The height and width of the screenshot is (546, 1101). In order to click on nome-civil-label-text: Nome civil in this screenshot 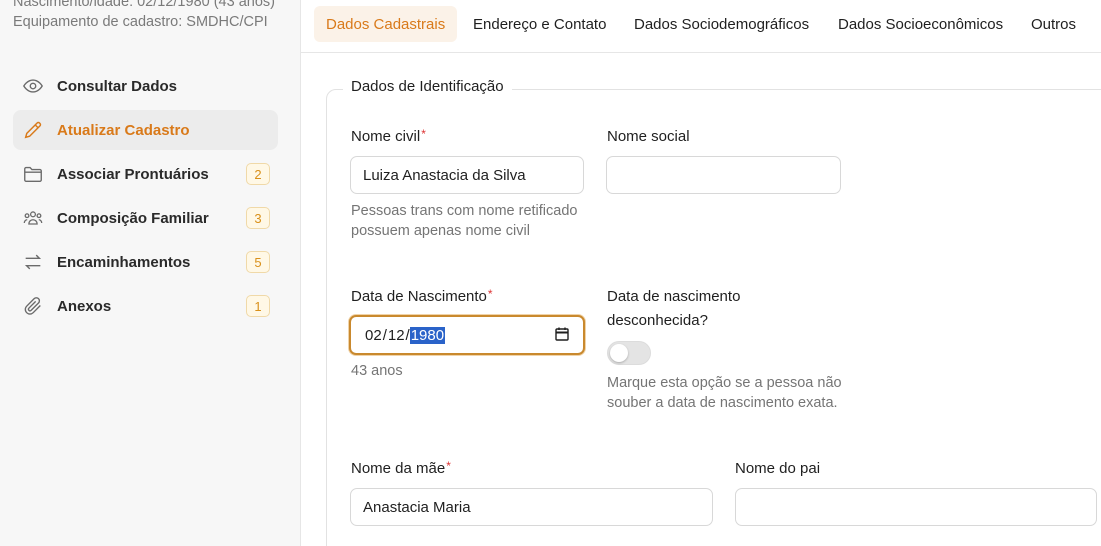, I will do `click(386, 136)`.